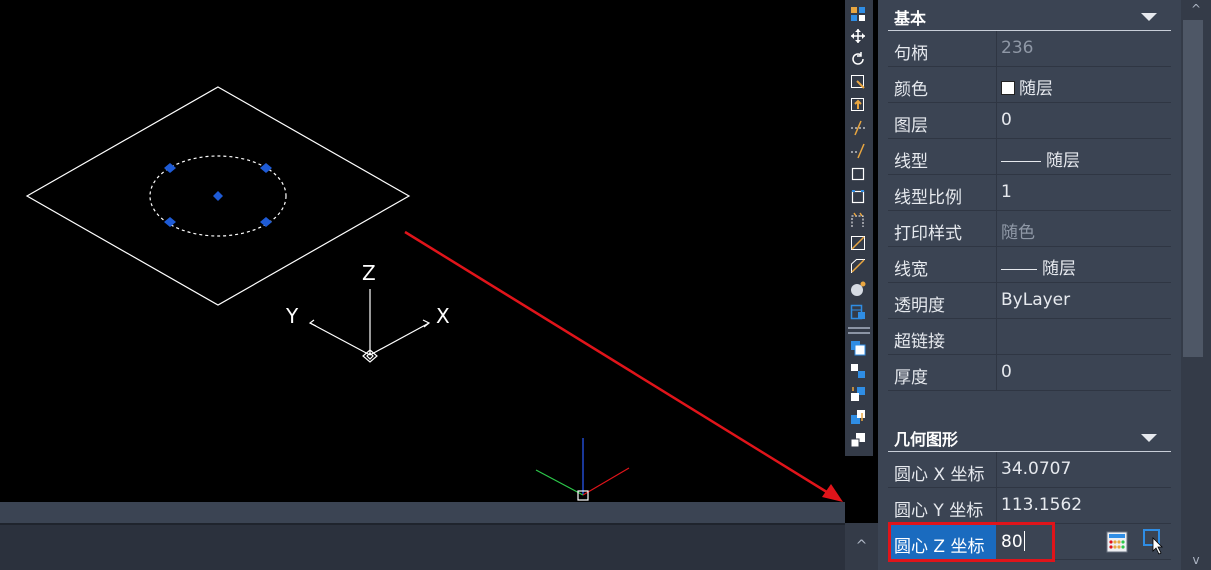 This screenshot has width=1211, height=570. Describe the element at coordinates (582, 469) in the screenshot. I see `world-axis-icon` at that location.